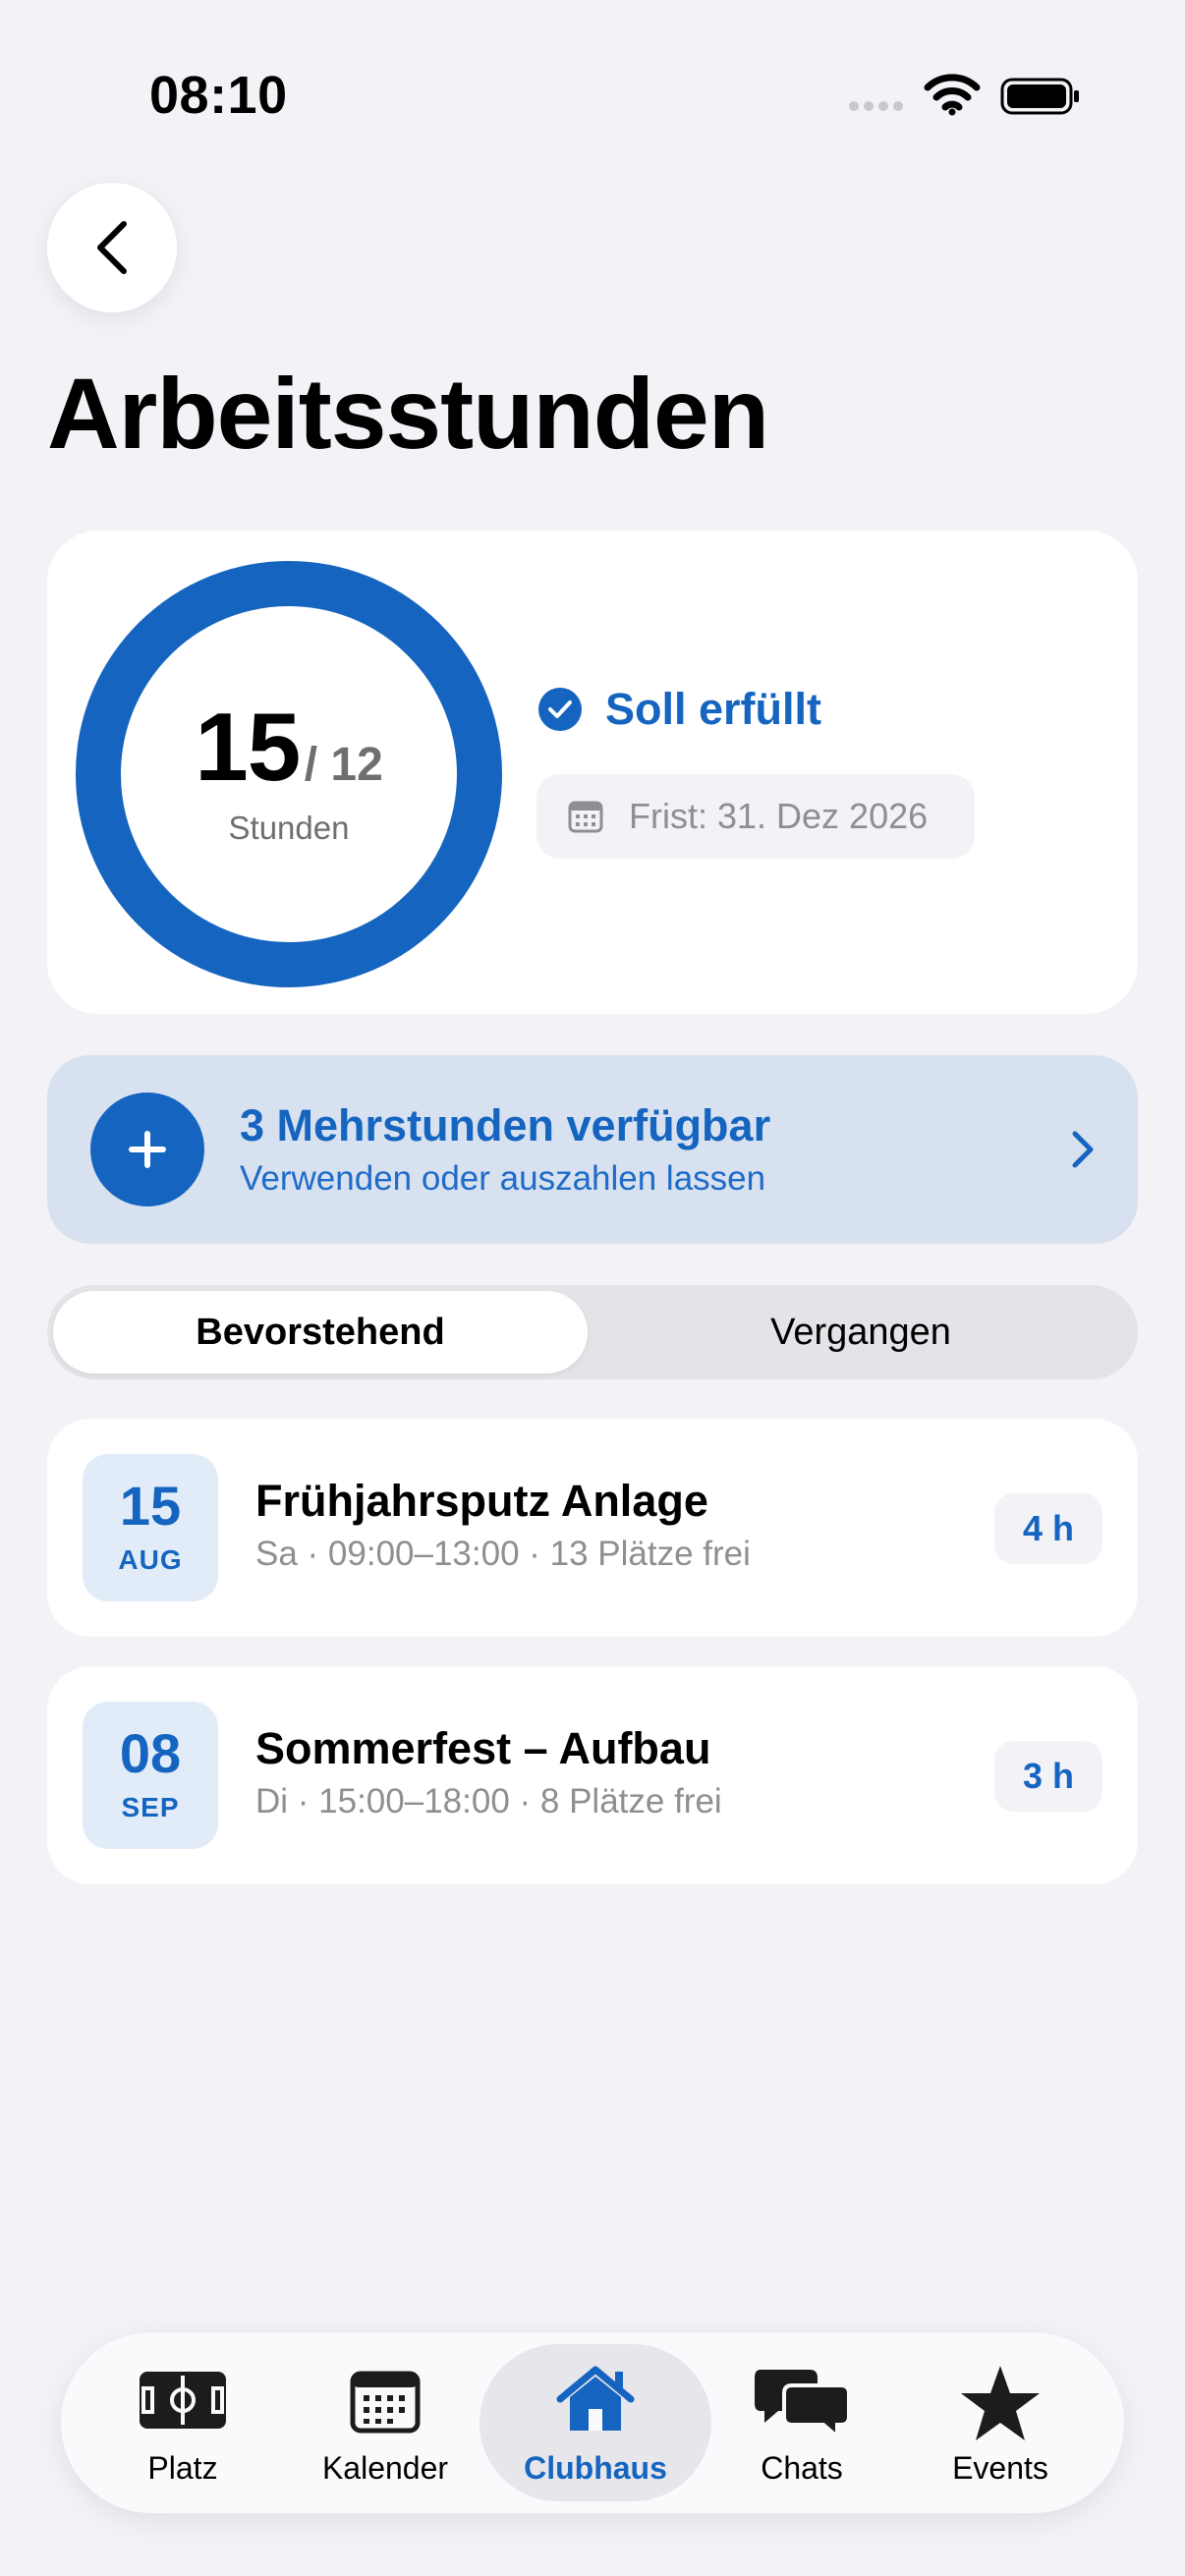 This screenshot has width=1185, height=2576. Describe the element at coordinates (714, 709) in the screenshot. I see `status-text: Soll erfüllt` at that location.